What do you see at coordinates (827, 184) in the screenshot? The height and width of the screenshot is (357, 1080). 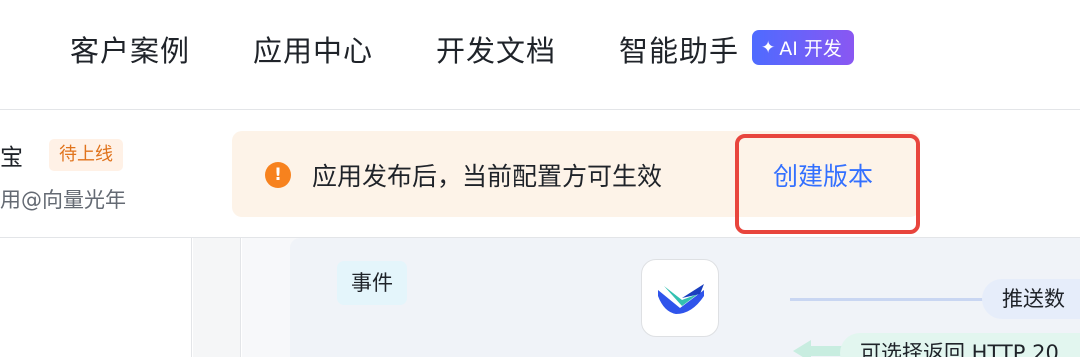 I see `highlight-annotation-box` at bounding box center [827, 184].